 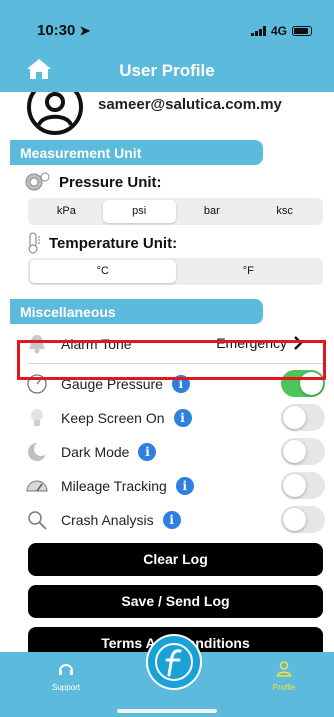 I want to click on status-indicators: 4G, so click(x=281, y=31).